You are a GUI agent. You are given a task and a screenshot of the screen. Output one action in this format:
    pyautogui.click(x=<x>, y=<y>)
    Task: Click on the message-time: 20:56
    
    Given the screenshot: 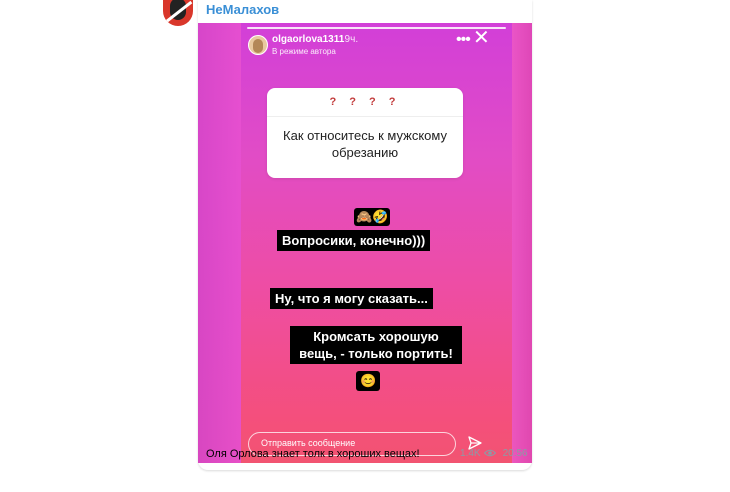 What is the action you would take?
    pyautogui.click(x=515, y=453)
    